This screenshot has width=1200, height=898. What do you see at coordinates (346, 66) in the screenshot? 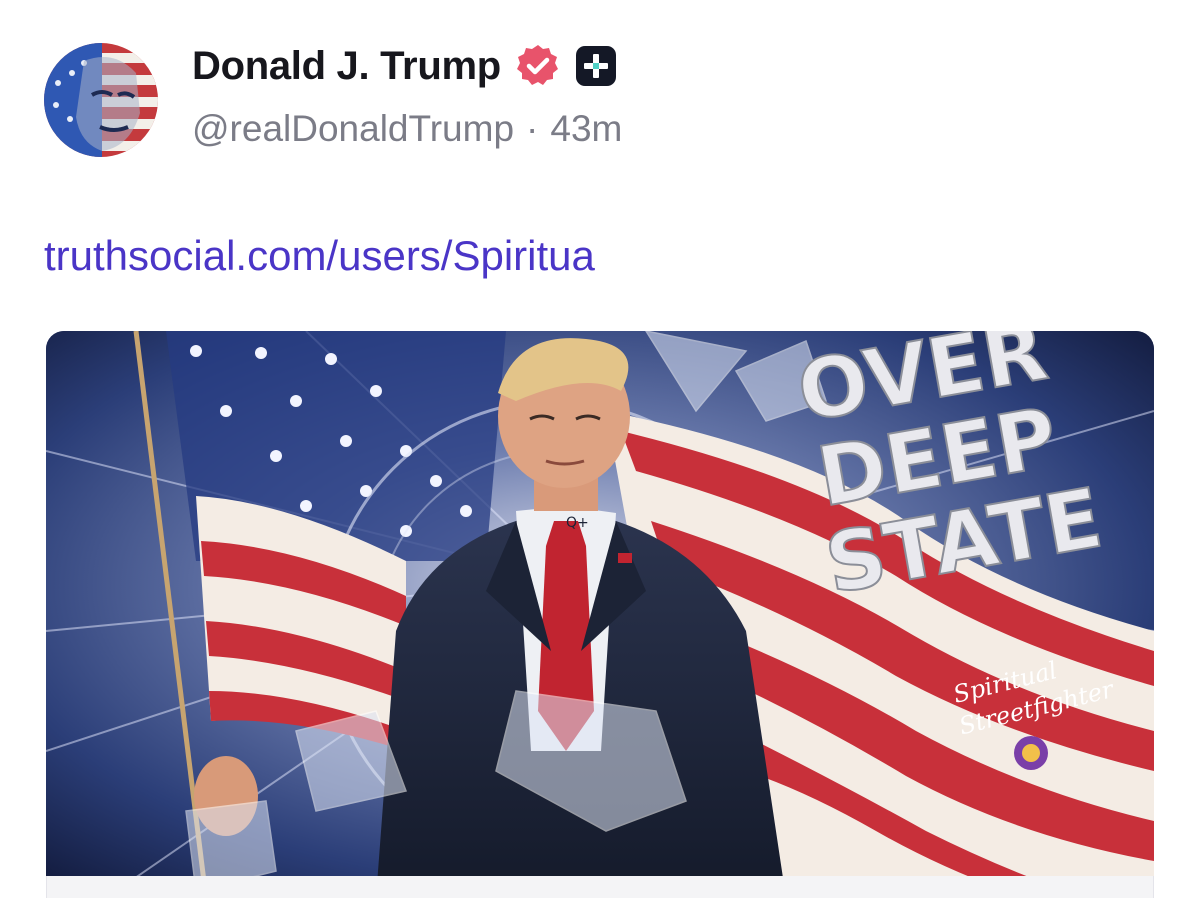
I see `author-display-name: Donald J. Trump` at bounding box center [346, 66].